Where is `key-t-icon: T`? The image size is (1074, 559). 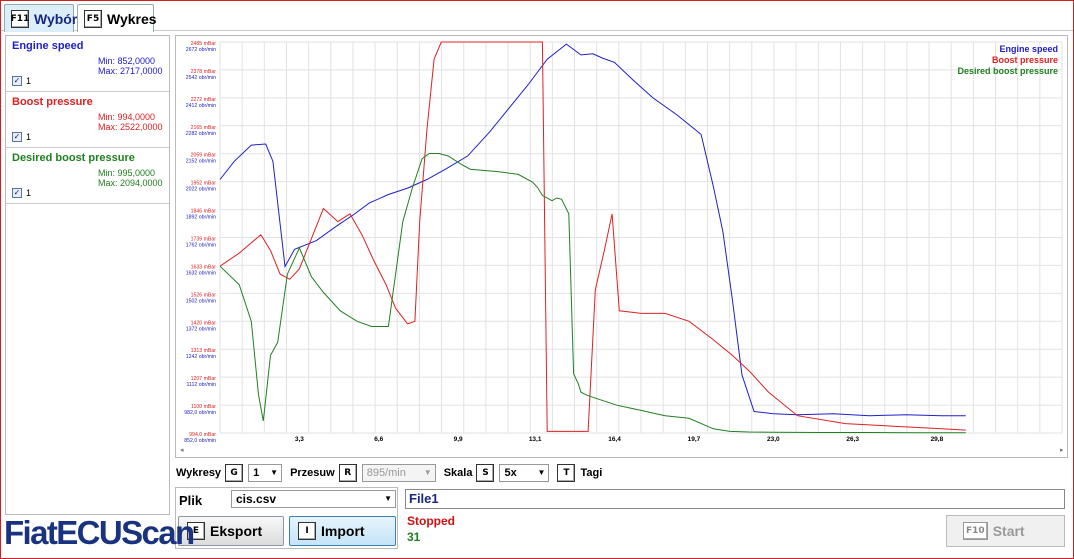
key-t-icon: T is located at coordinates (566, 473).